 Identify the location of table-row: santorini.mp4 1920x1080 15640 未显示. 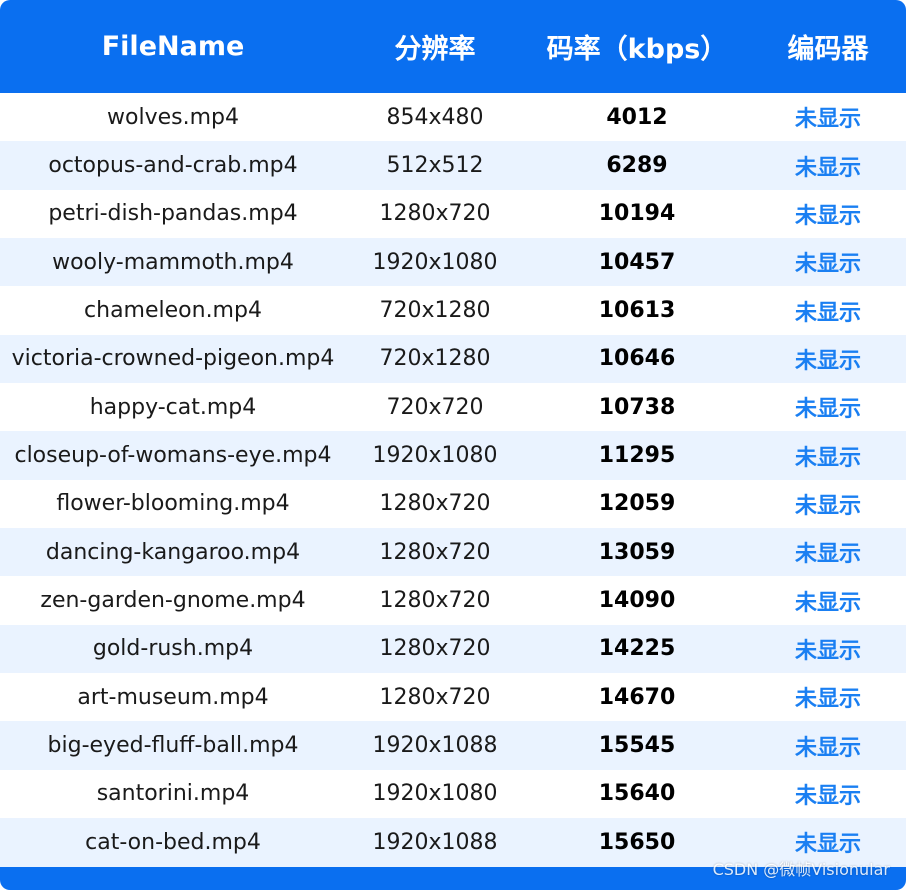
(453, 794).